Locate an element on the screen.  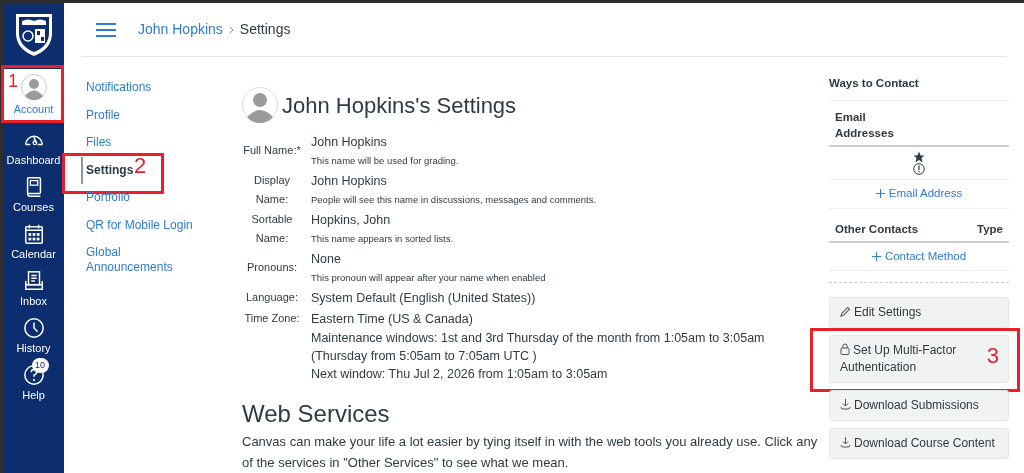
field-label: Full Name:* is located at coordinates (272, 150).